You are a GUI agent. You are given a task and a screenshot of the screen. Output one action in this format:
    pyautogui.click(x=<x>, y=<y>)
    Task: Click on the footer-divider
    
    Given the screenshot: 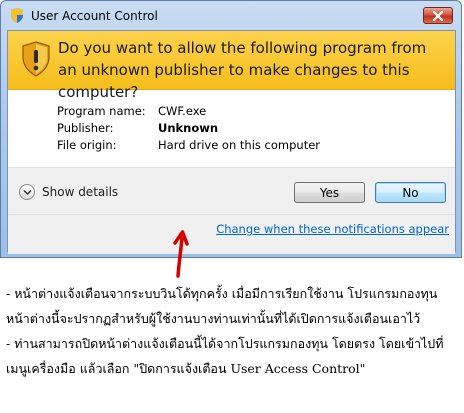 What is the action you would take?
    pyautogui.click(x=231, y=214)
    